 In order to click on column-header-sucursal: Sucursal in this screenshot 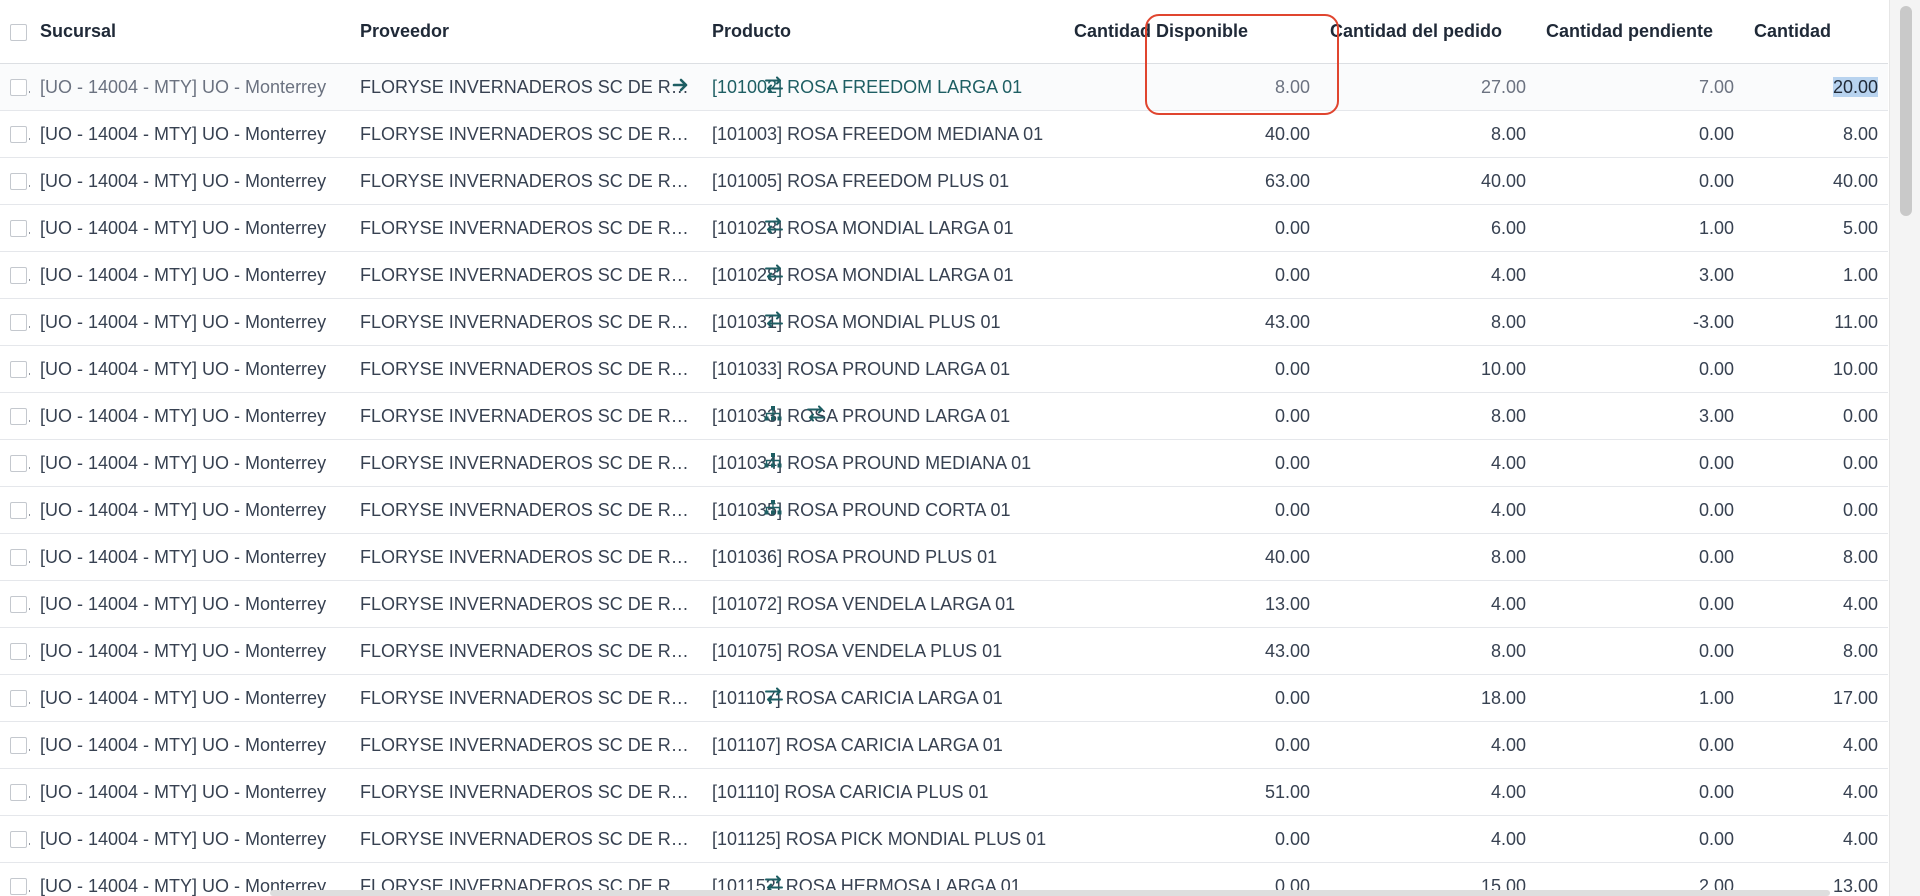, I will do `click(190, 32)`.